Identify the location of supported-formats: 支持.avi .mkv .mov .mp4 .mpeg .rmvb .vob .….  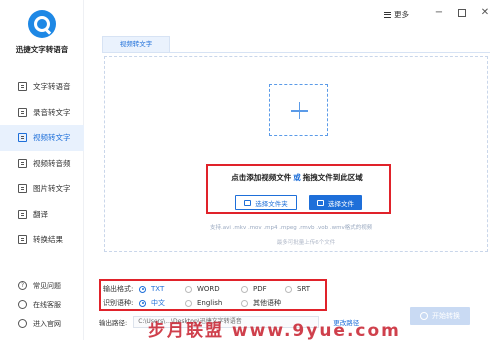
(291, 228).